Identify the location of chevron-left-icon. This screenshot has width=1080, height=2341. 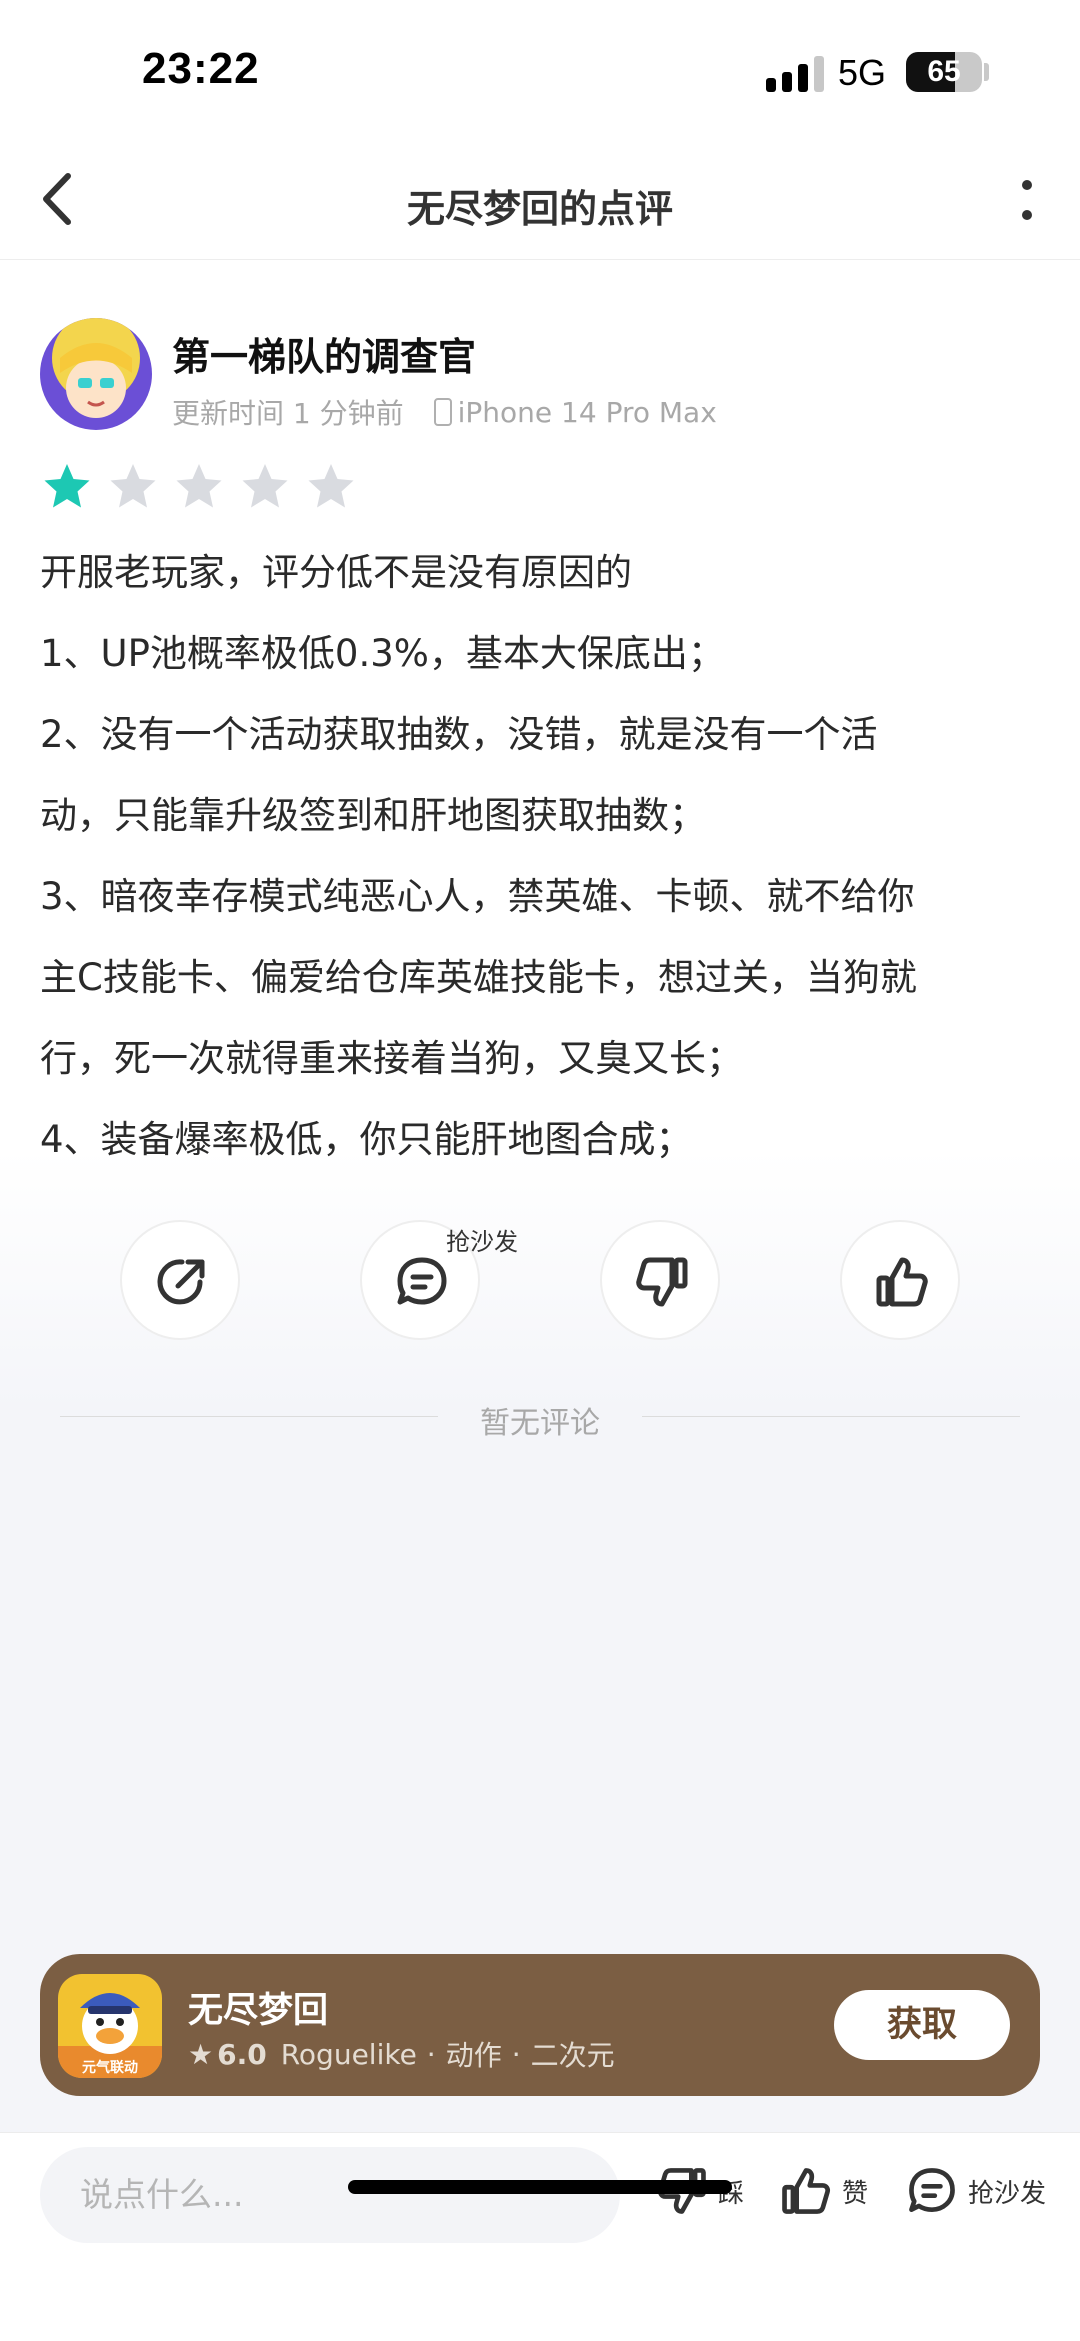
(57, 199).